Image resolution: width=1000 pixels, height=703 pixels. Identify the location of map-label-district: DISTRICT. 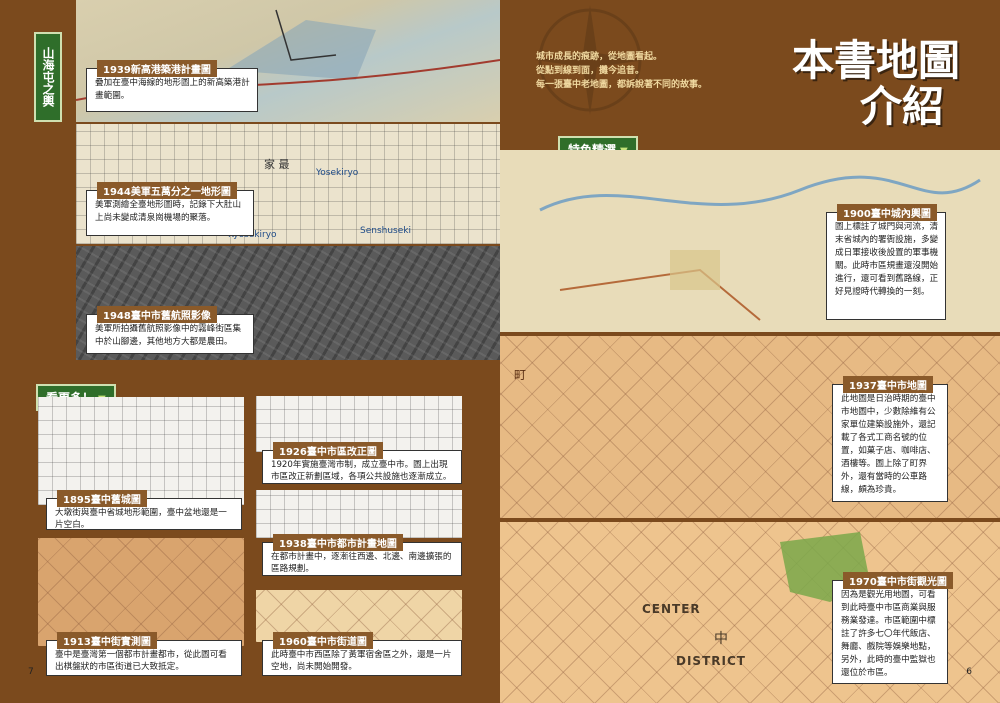
(711, 661).